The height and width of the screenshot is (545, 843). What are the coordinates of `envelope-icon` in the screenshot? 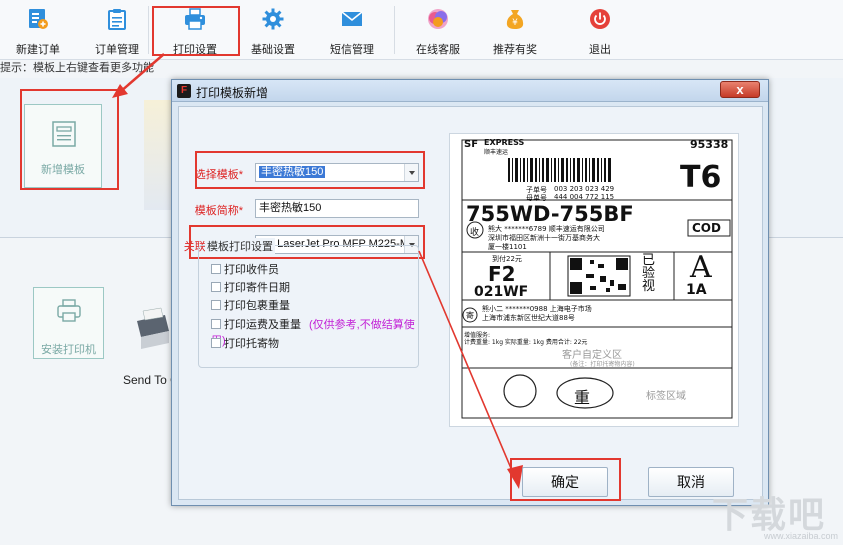 It's located at (352, 18).